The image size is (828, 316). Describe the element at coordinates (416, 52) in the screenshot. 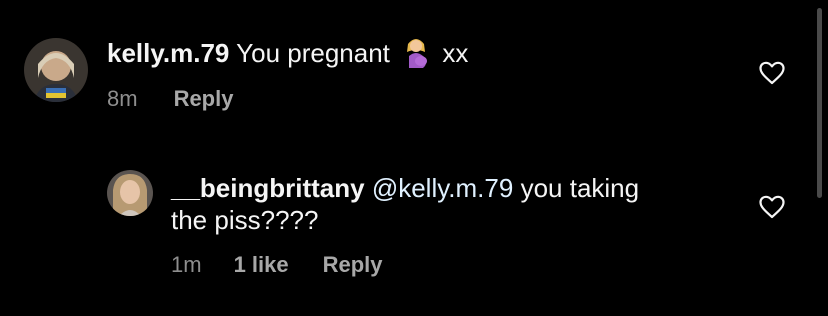

I see `pregnant-woman-emoji` at that location.